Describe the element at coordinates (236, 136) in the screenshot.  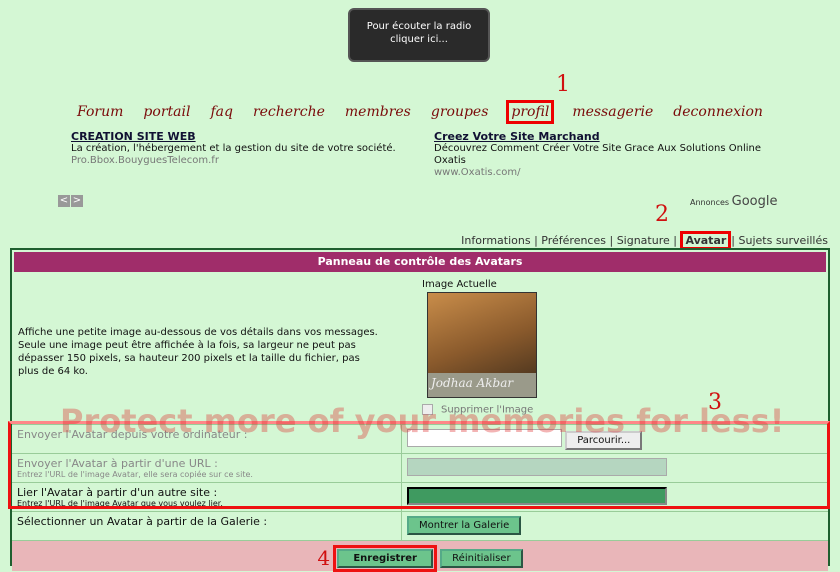
I see `ad-title: CREATION SITE WEB` at that location.